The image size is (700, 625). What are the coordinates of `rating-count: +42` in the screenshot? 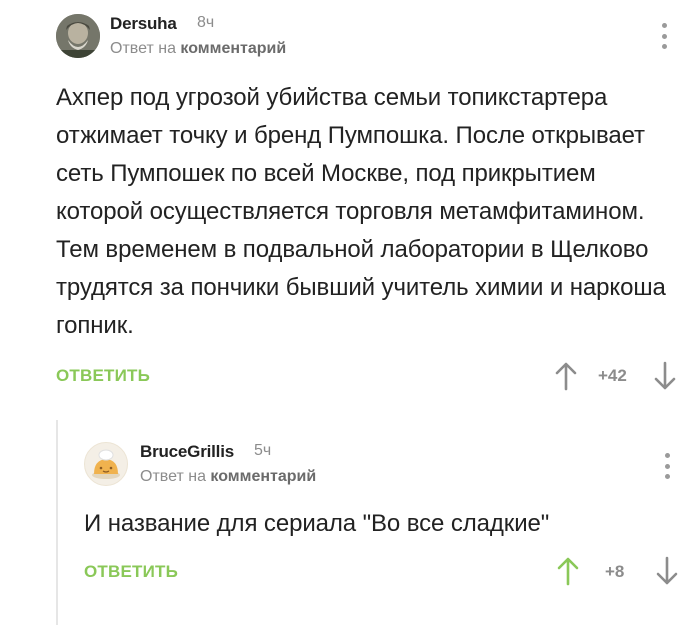 It's located at (612, 375).